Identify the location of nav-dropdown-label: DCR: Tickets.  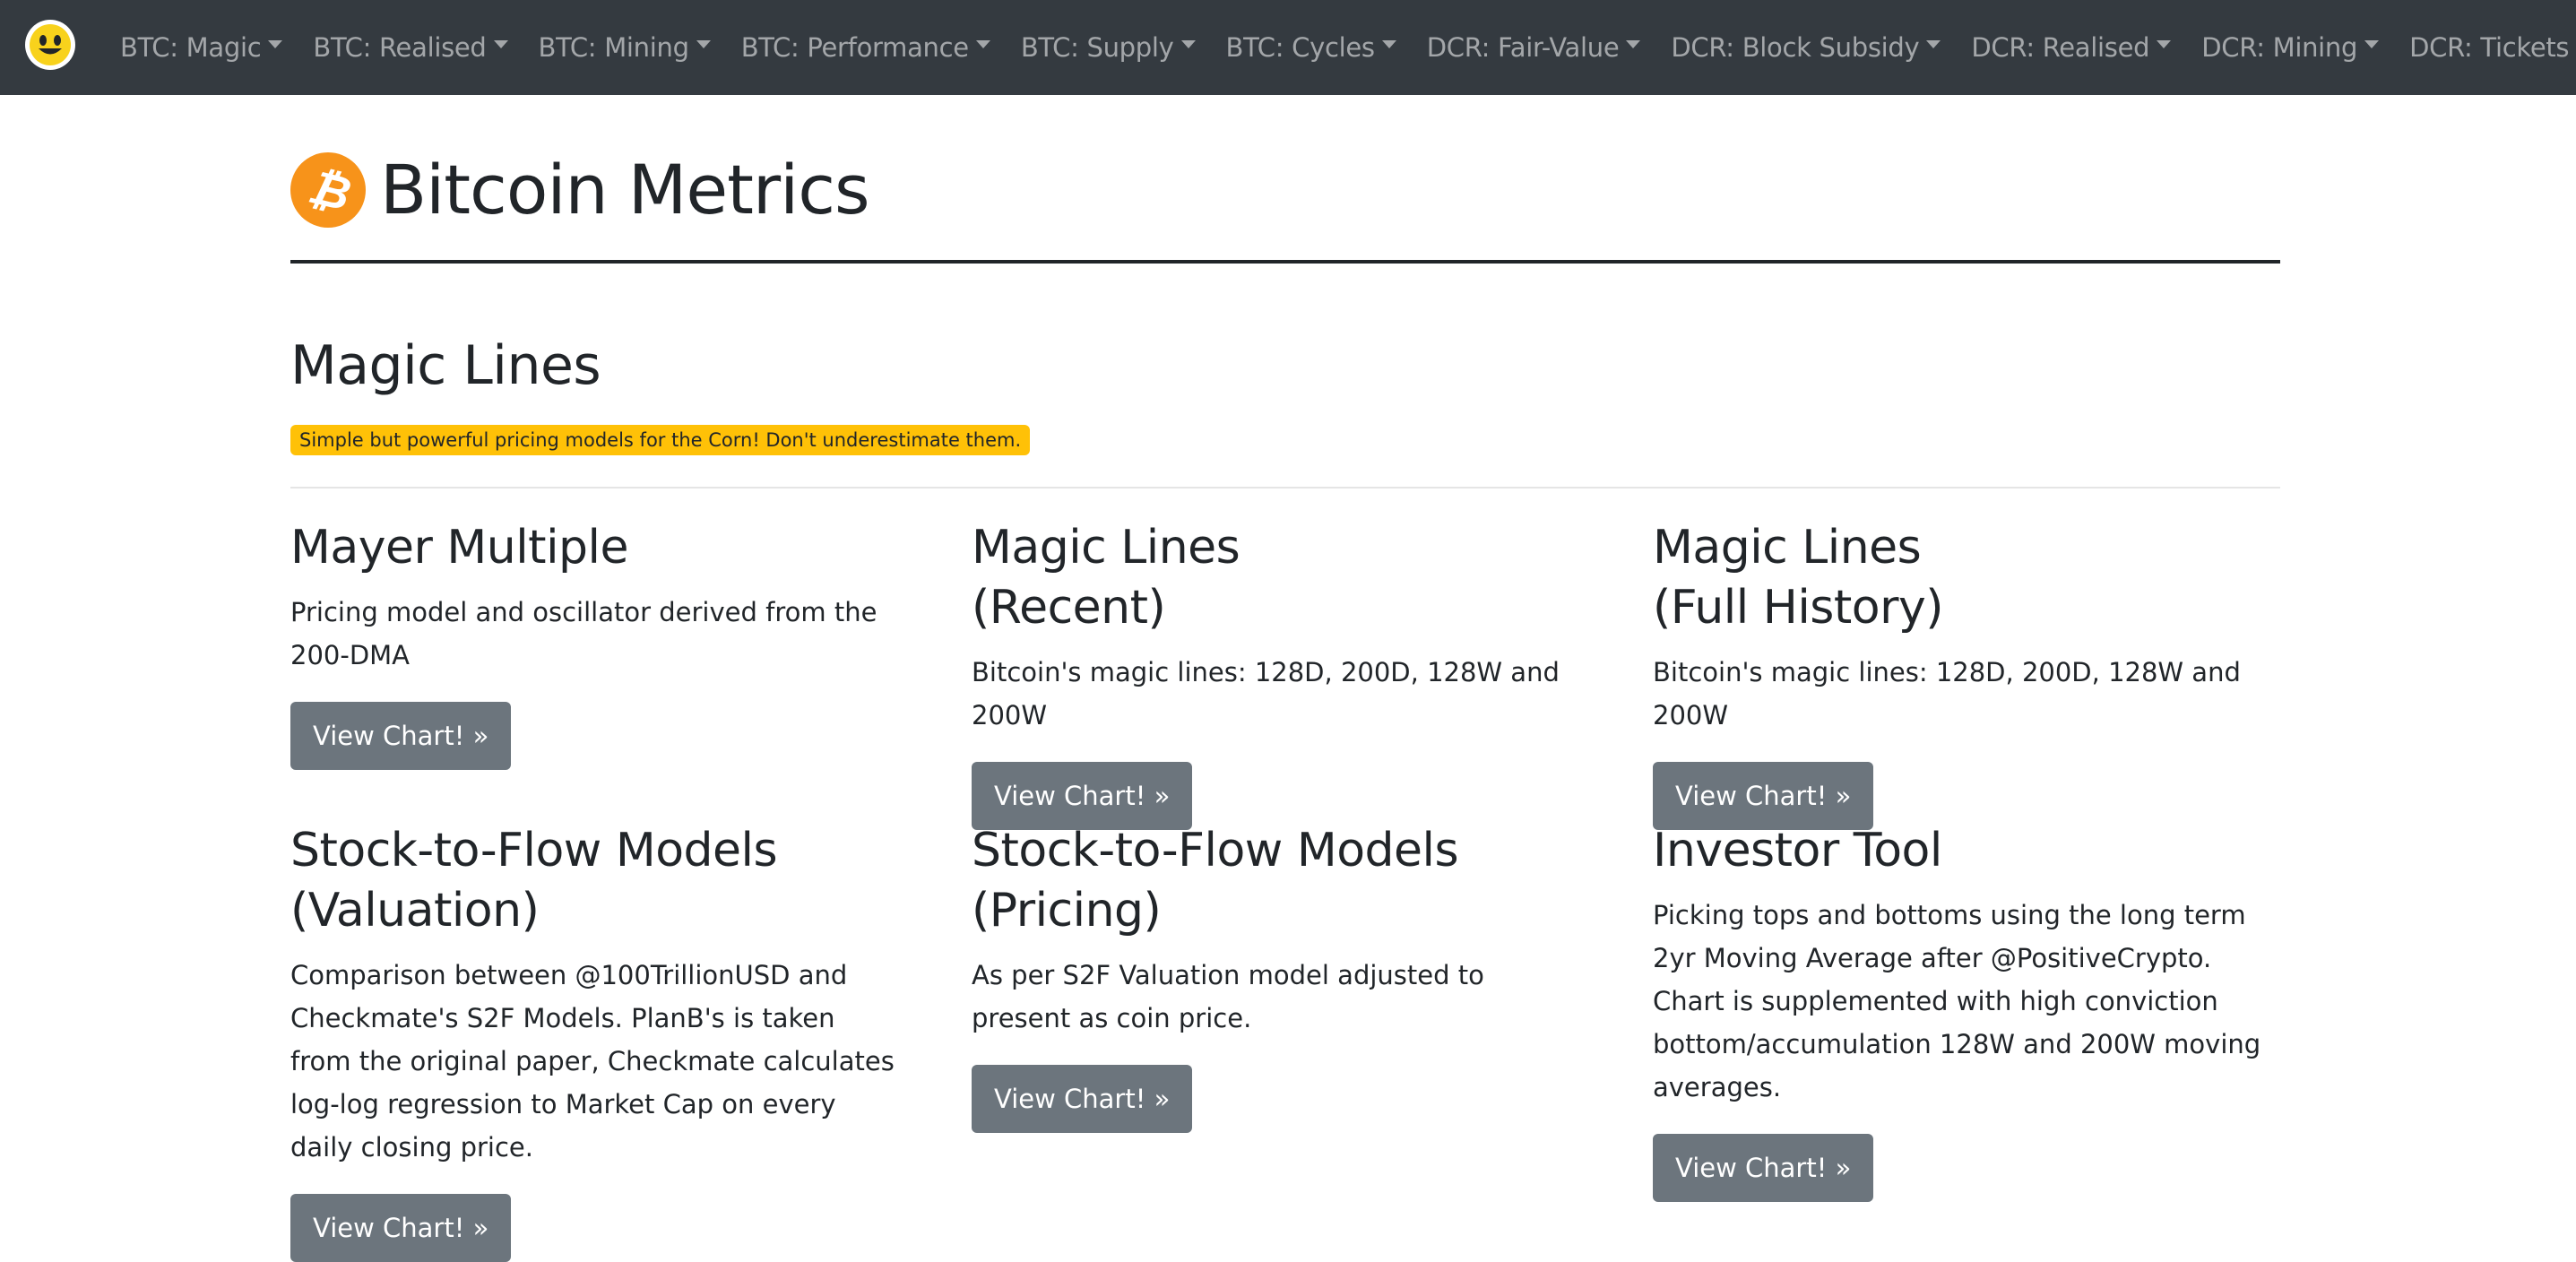
(2489, 47).